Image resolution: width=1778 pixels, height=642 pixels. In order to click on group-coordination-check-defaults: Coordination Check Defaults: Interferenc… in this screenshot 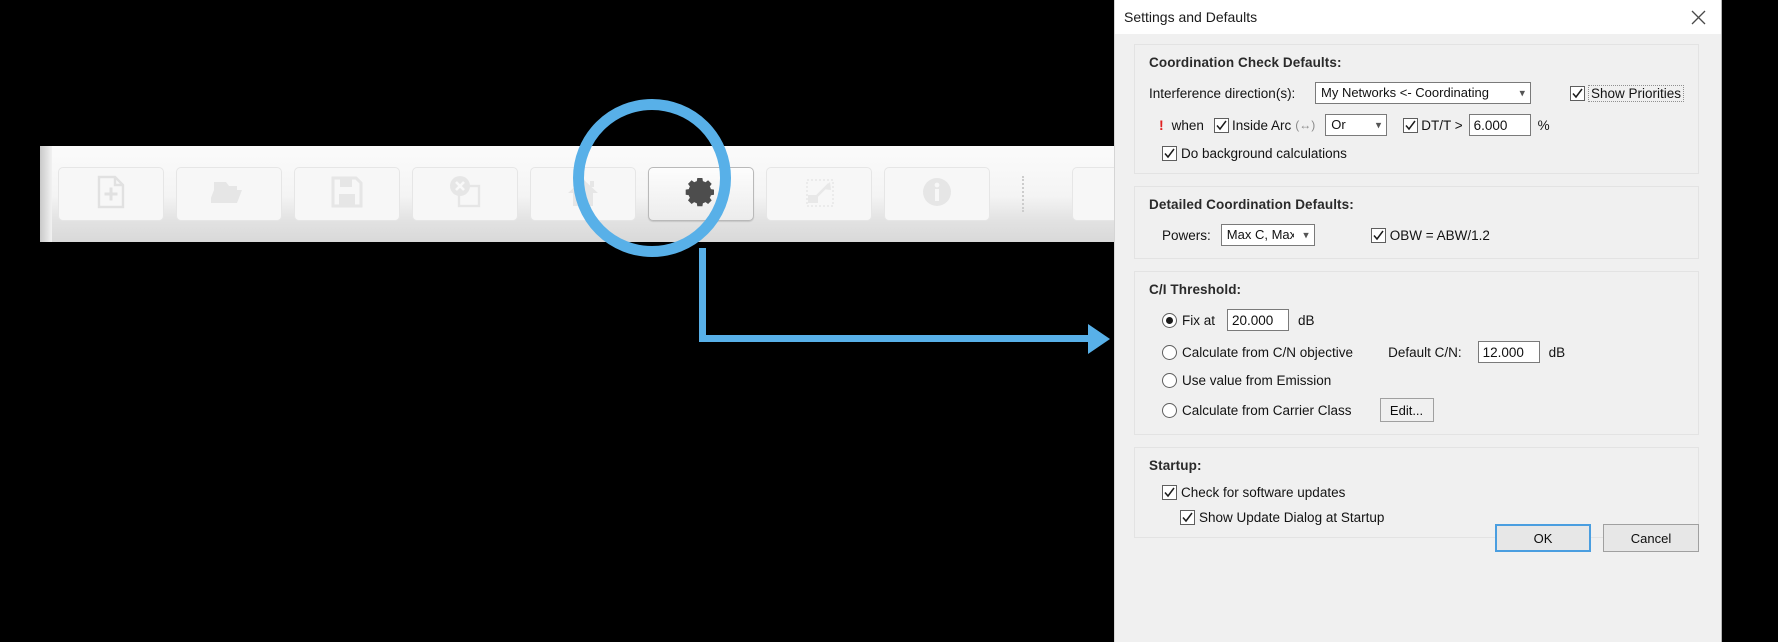, I will do `click(1416, 109)`.